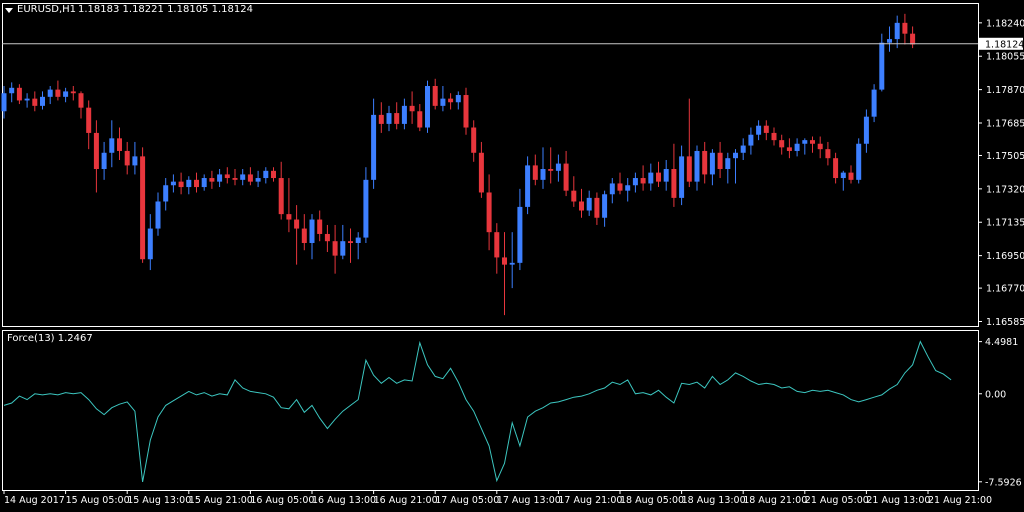 The image size is (1024, 512). I want to click on price-y-tick-label: 1.16770, so click(1005, 289).